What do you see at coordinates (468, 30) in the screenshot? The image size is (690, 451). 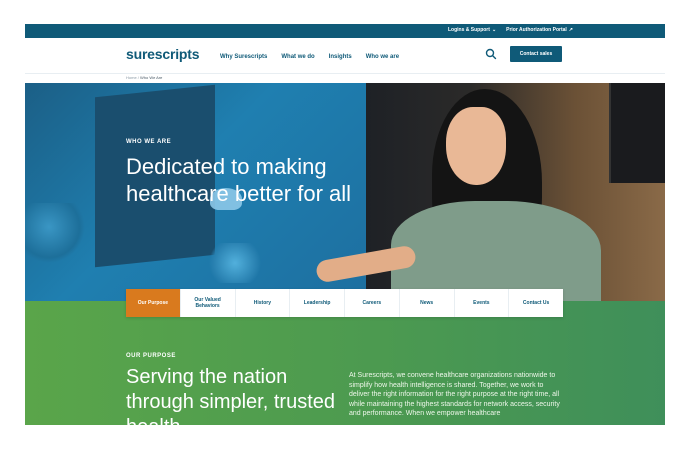 I see `logins-support-label: Logins & Support` at bounding box center [468, 30].